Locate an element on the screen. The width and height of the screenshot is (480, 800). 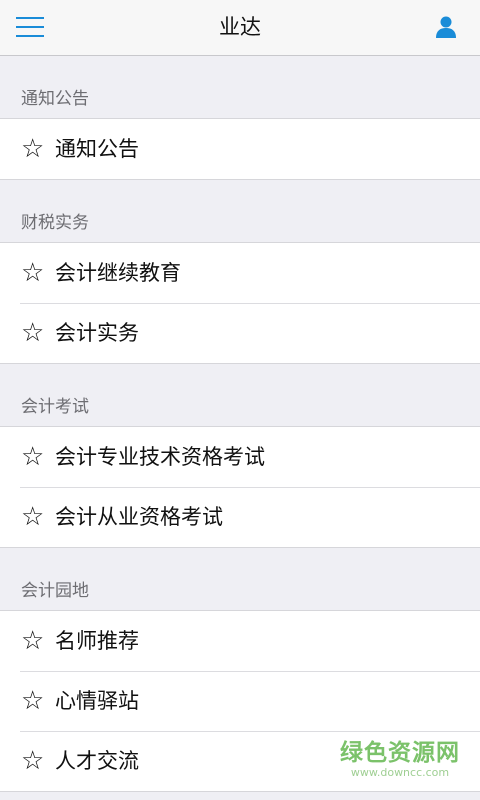
list-item-notices: ☆ 通知公告 is located at coordinates (240, 149).